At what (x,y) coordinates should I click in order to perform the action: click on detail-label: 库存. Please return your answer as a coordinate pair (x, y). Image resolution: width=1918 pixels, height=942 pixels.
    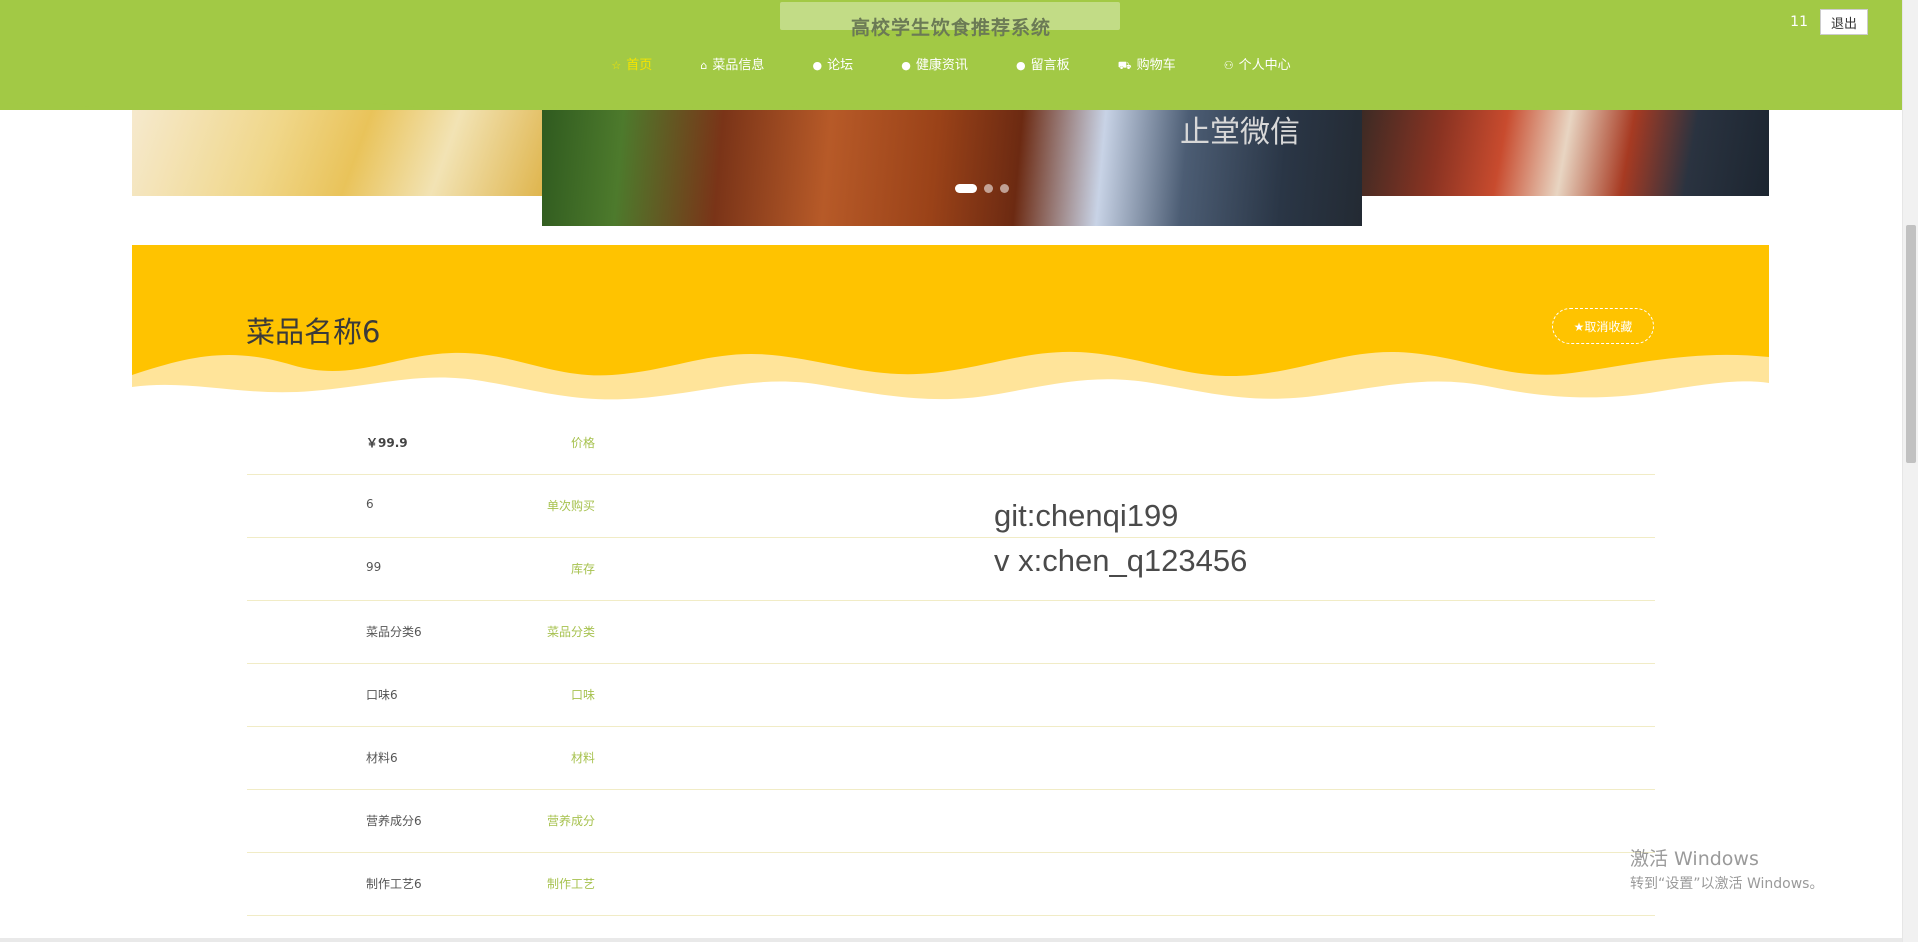
    Looking at the image, I should click on (582, 569).